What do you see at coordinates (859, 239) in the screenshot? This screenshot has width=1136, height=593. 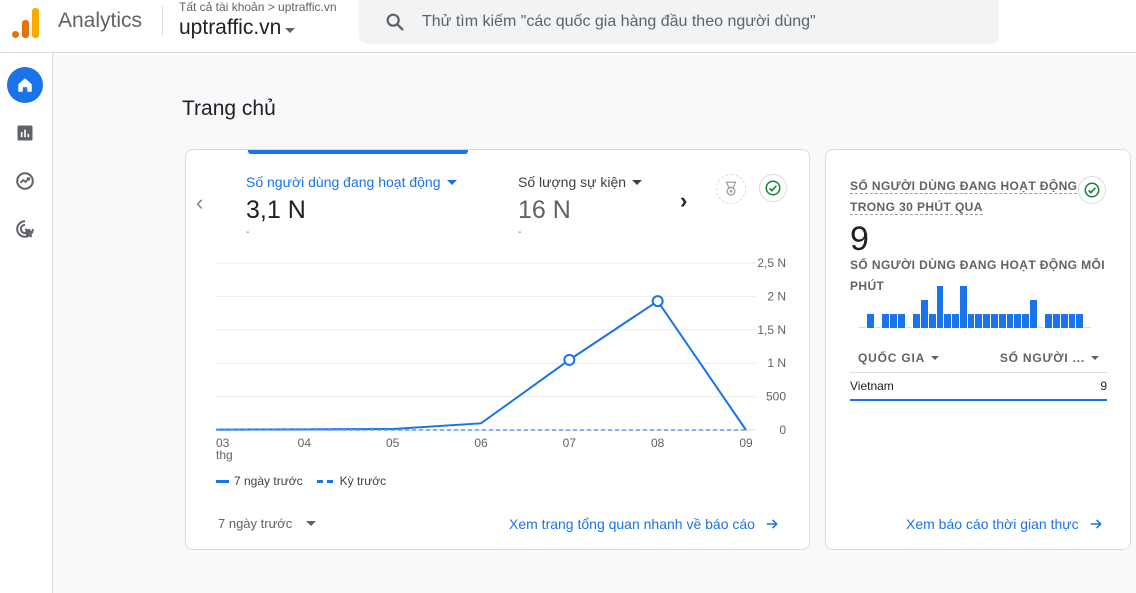 I see `realtime-active-users-value: 9` at bounding box center [859, 239].